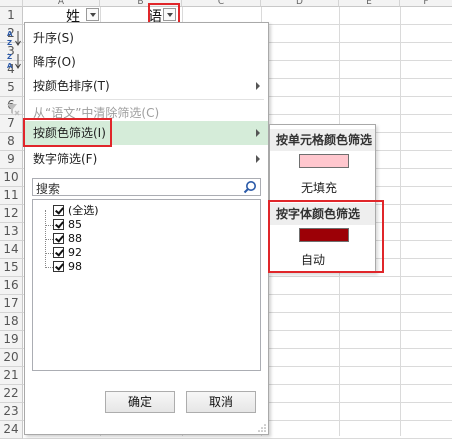 This screenshot has height=439, width=452. I want to click on column-header-d: D, so click(300, 3).